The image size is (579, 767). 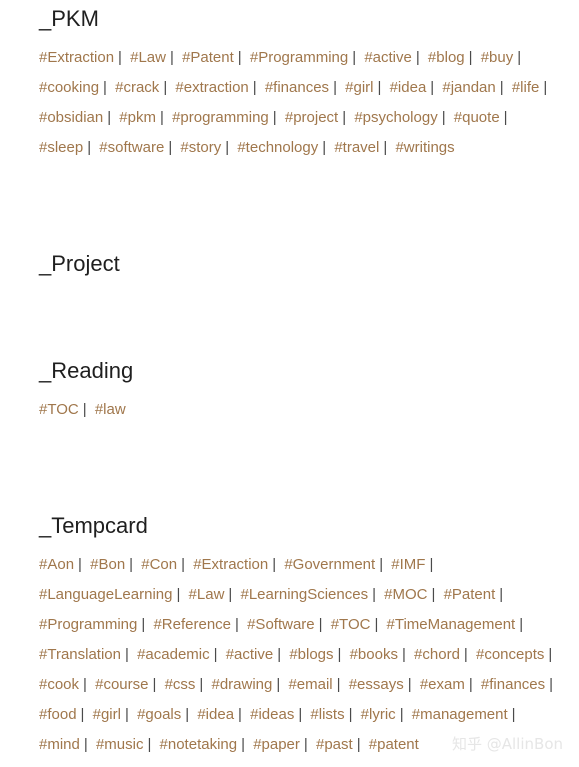 I want to click on tag-link: #blogs, so click(x=311, y=654).